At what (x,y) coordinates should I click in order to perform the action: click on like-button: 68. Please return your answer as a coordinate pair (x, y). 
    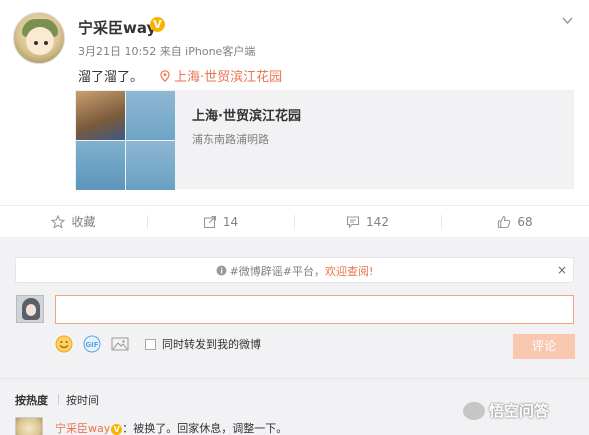
    Looking at the image, I should click on (515, 221).